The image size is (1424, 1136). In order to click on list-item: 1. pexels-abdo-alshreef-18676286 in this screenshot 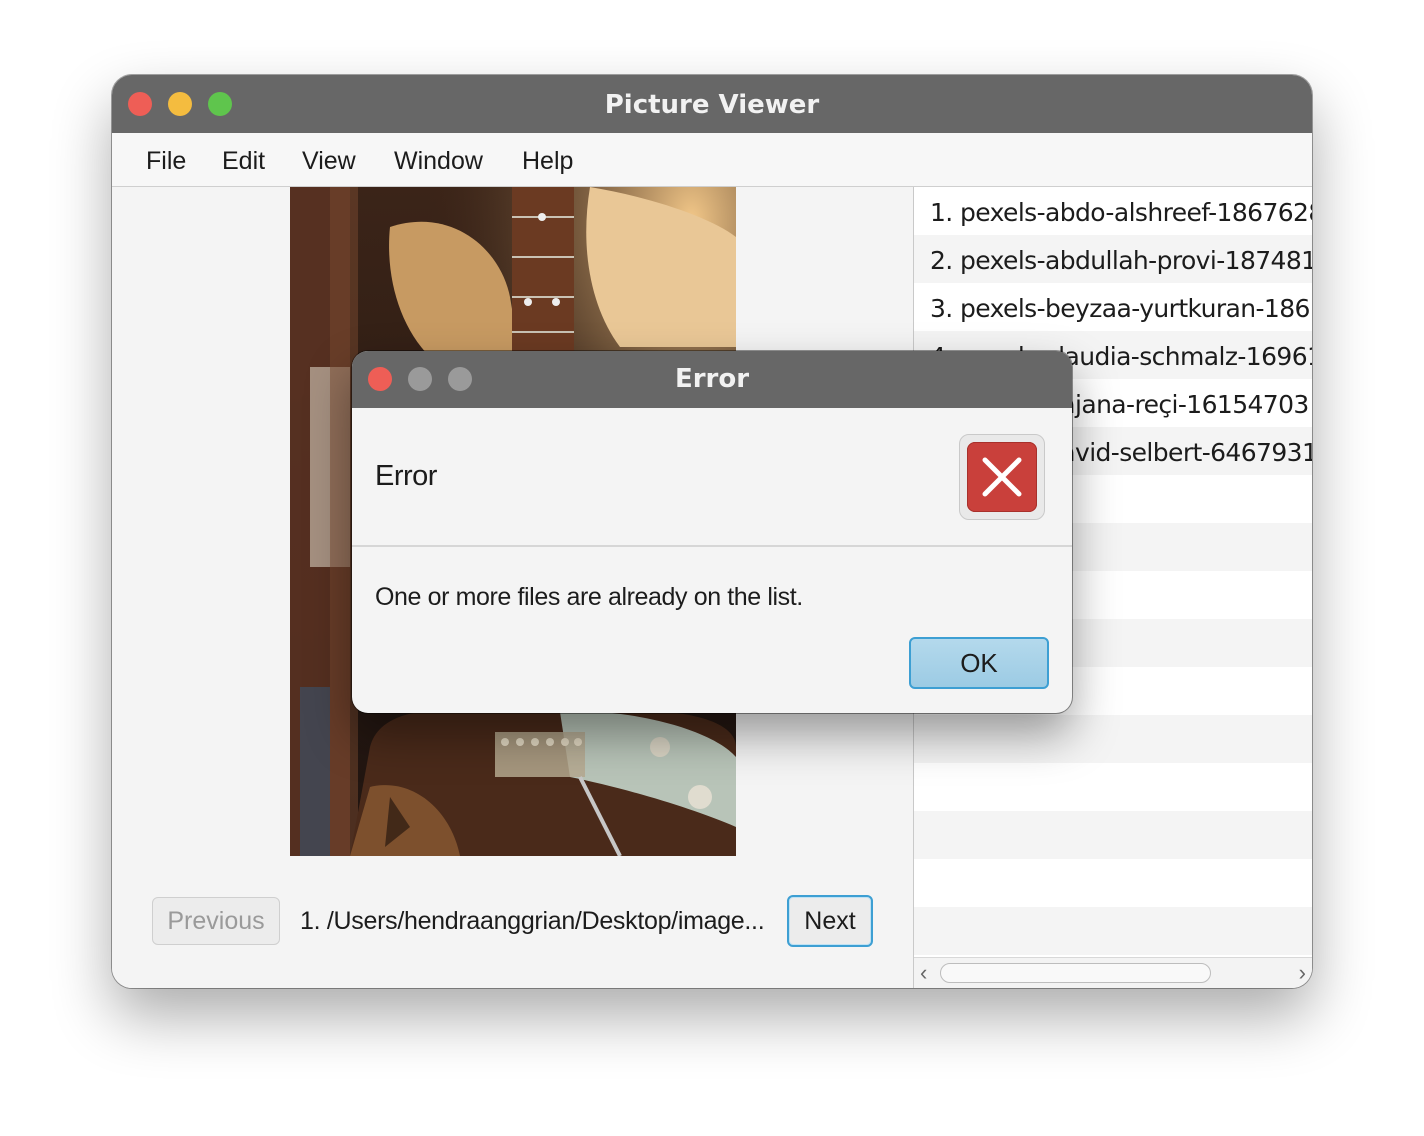, I will do `click(1113, 211)`.